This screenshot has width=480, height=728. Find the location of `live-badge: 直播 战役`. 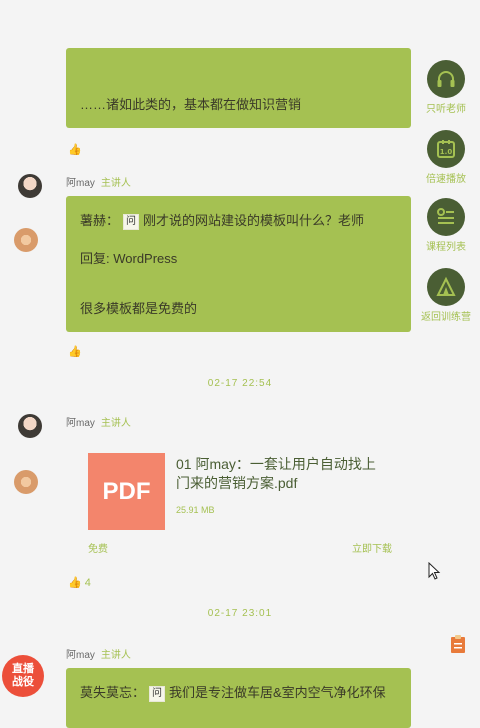

live-badge: 直播 战役 is located at coordinates (23, 676).